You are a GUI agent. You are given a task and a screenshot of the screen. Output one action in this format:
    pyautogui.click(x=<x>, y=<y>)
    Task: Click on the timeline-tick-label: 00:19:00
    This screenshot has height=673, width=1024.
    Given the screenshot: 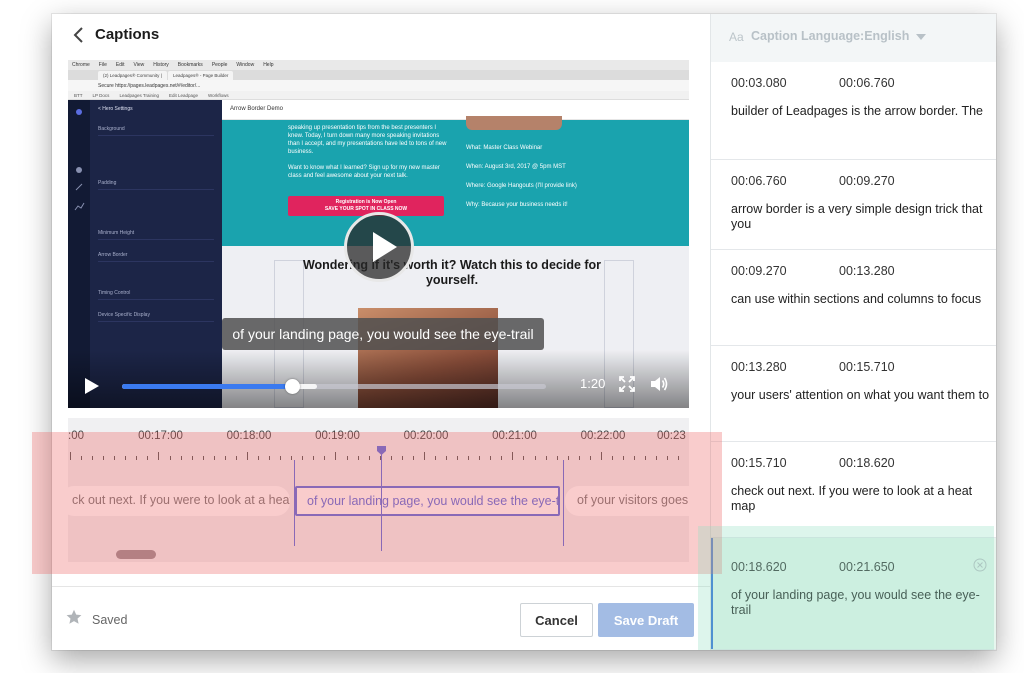 What is the action you would take?
    pyautogui.click(x=337, y=436)
    